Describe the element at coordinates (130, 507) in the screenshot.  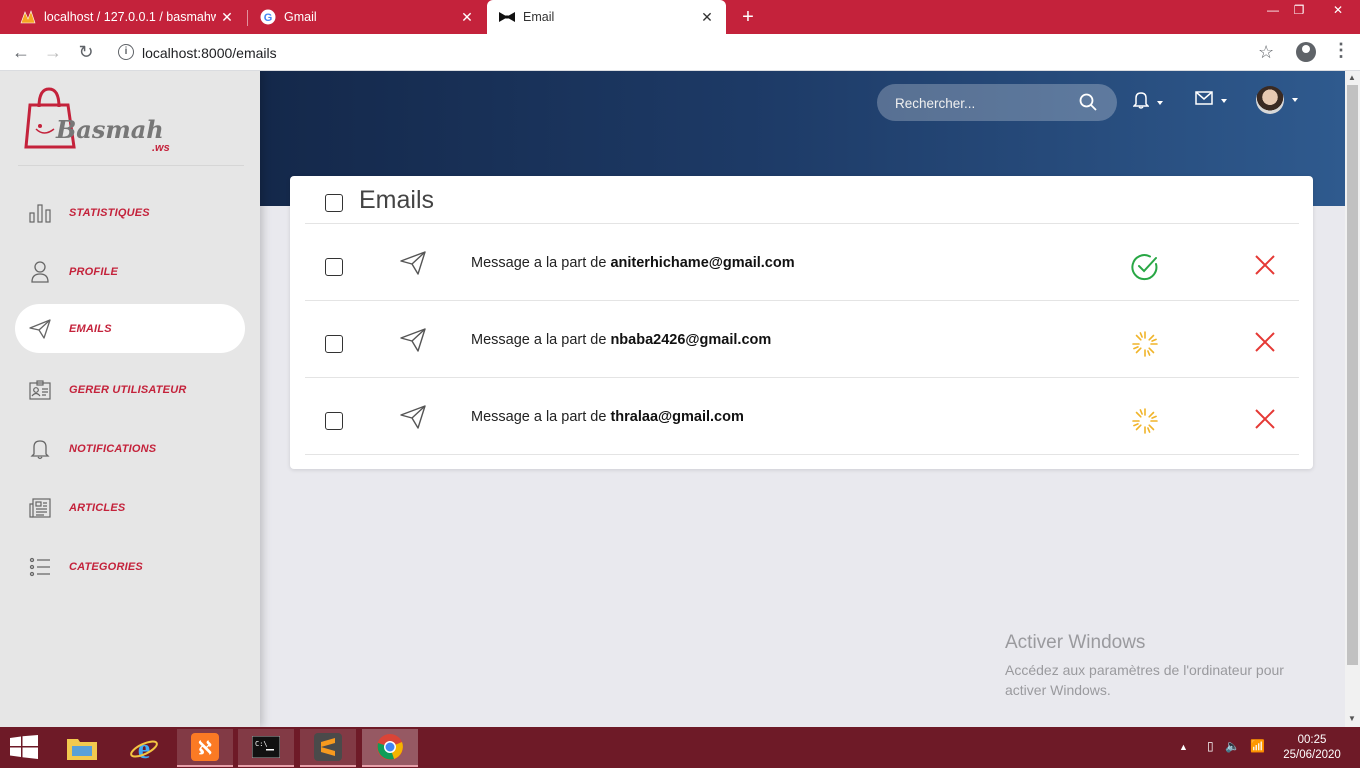
I see `sidebar-item-articles: ARTICLES` at that location.